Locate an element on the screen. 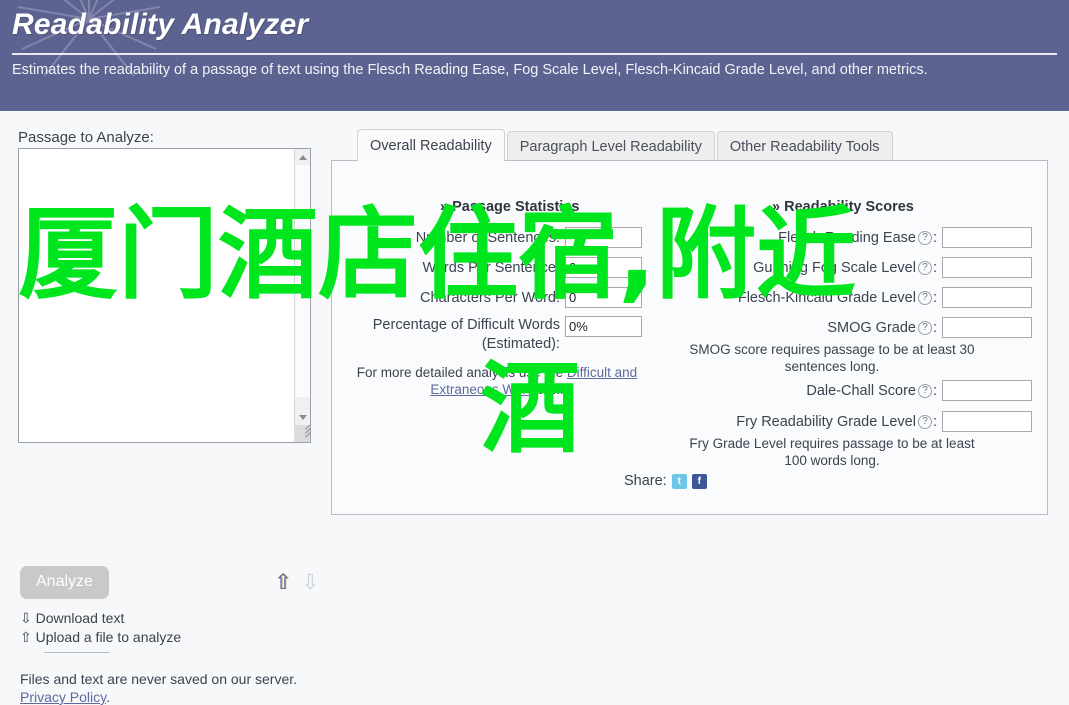 The height and width of the screenshot is (705, 1069). field-words-per-sentence: Words Per Sentence: is located at coordinates (497, 267).